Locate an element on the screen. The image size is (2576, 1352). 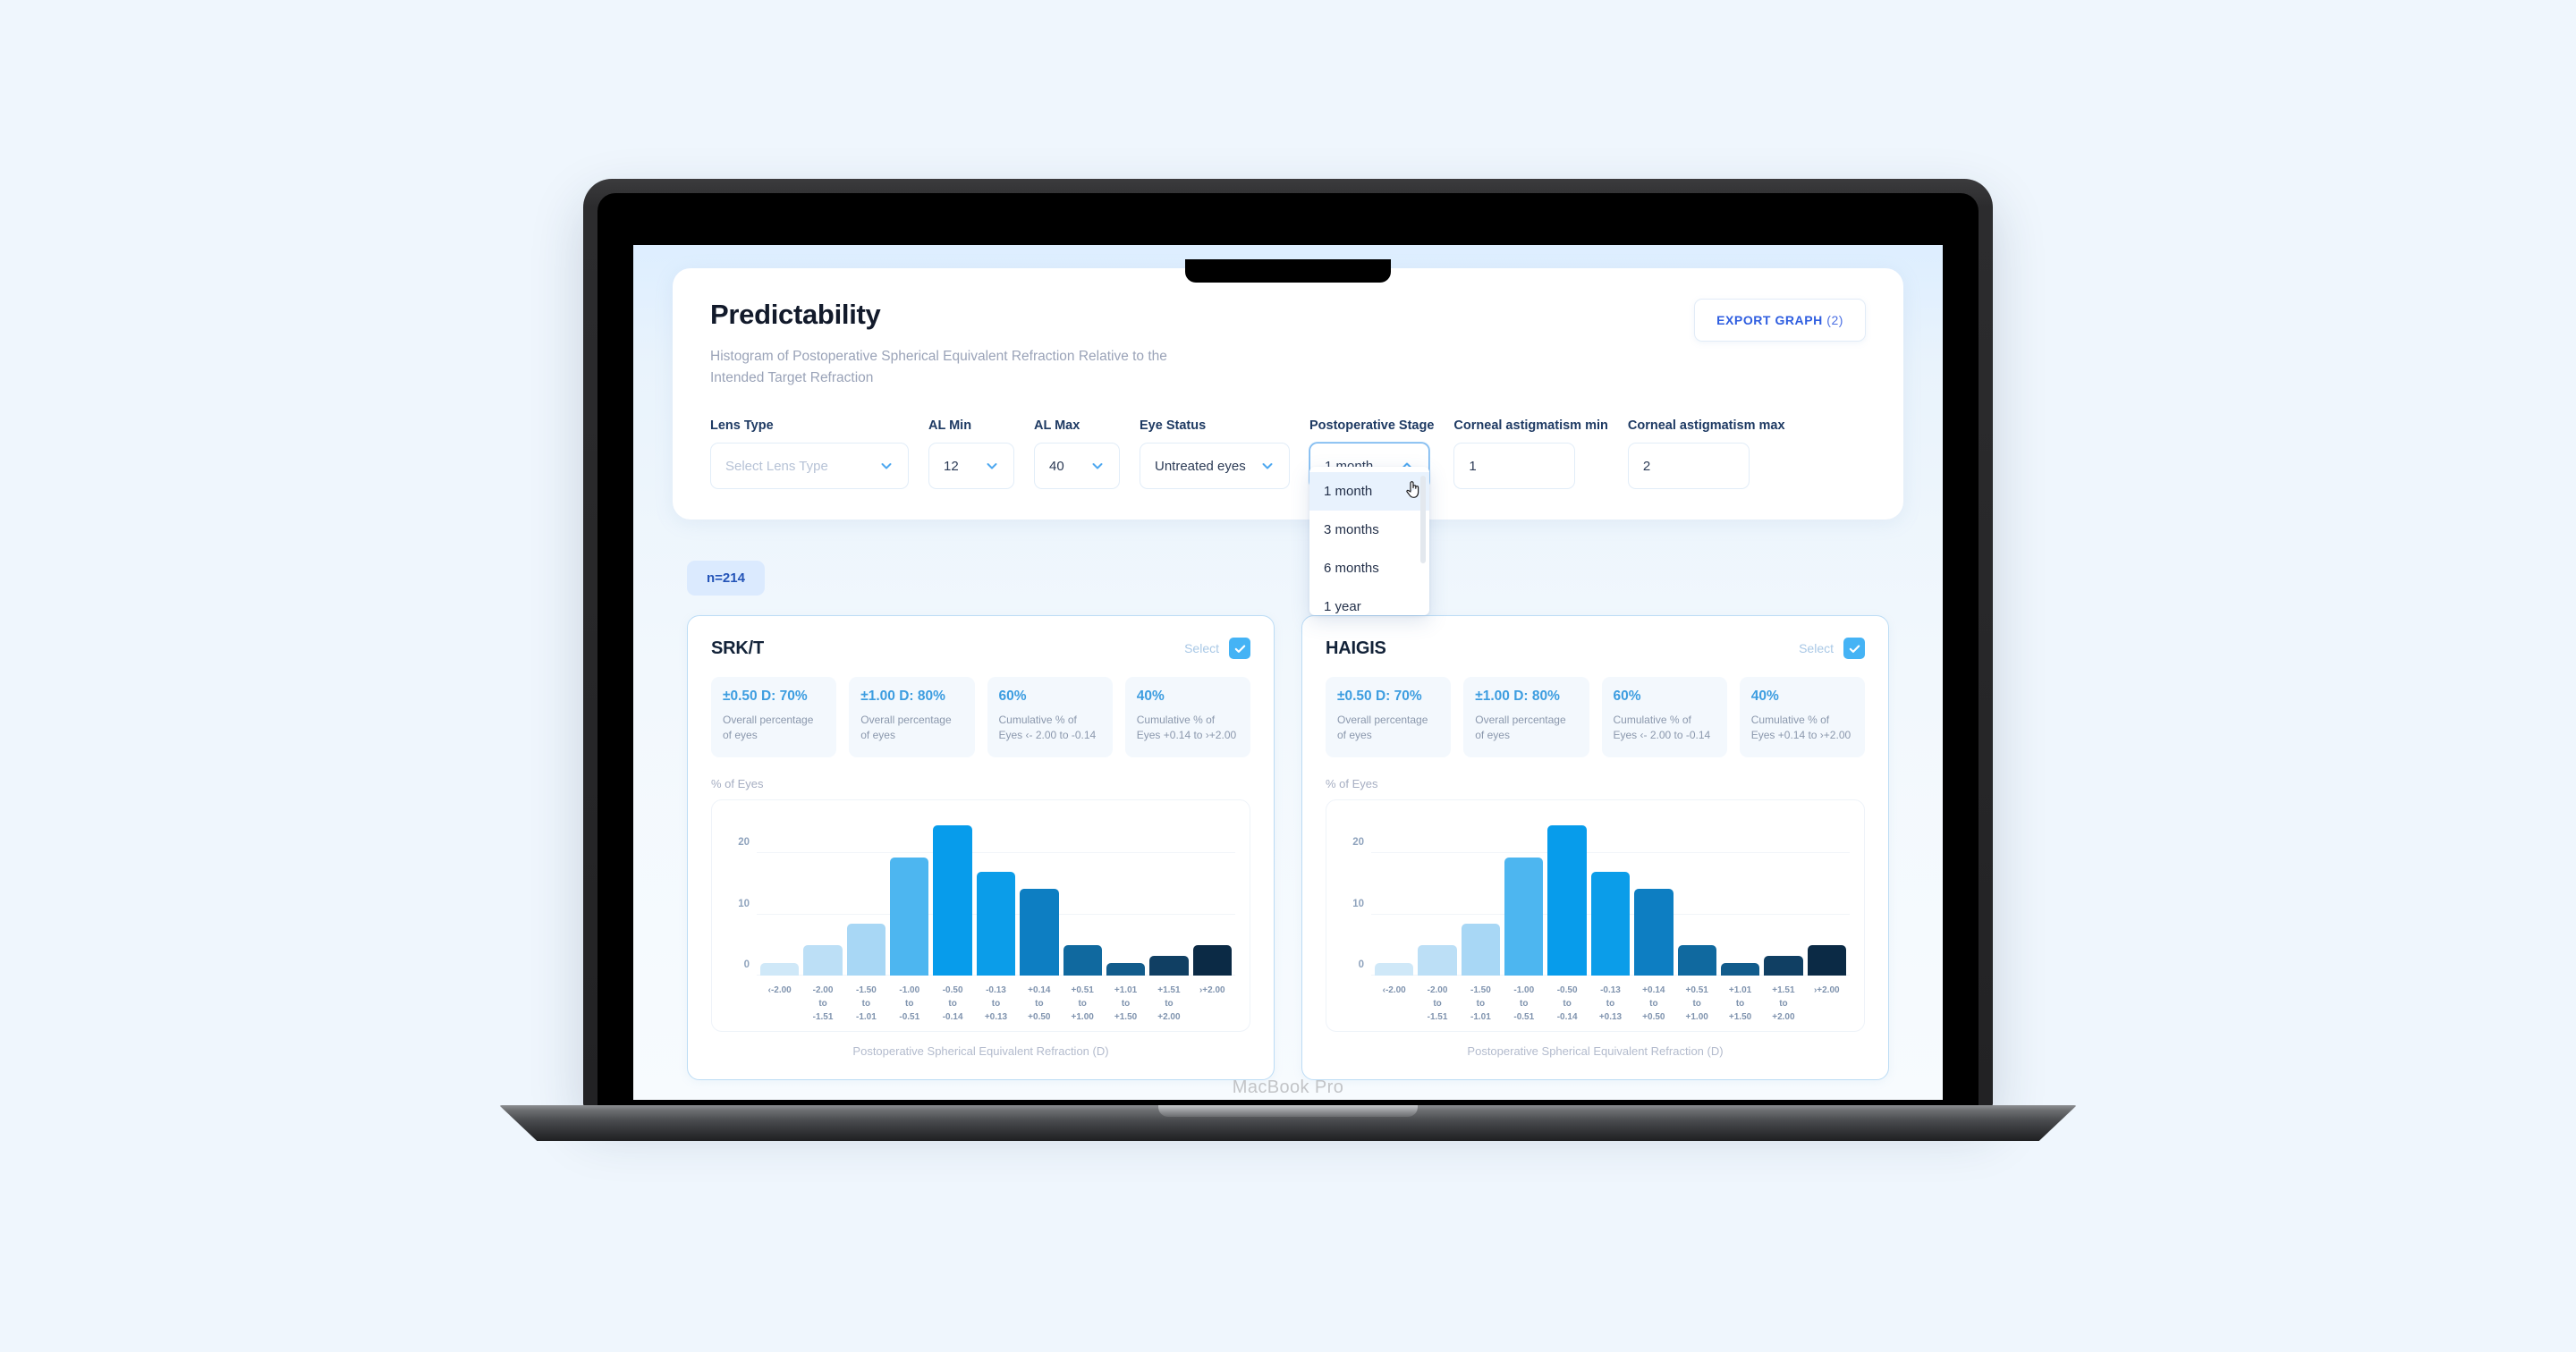
filter-label: Corneal astigmatism max is located at coordinates (1706, 426).